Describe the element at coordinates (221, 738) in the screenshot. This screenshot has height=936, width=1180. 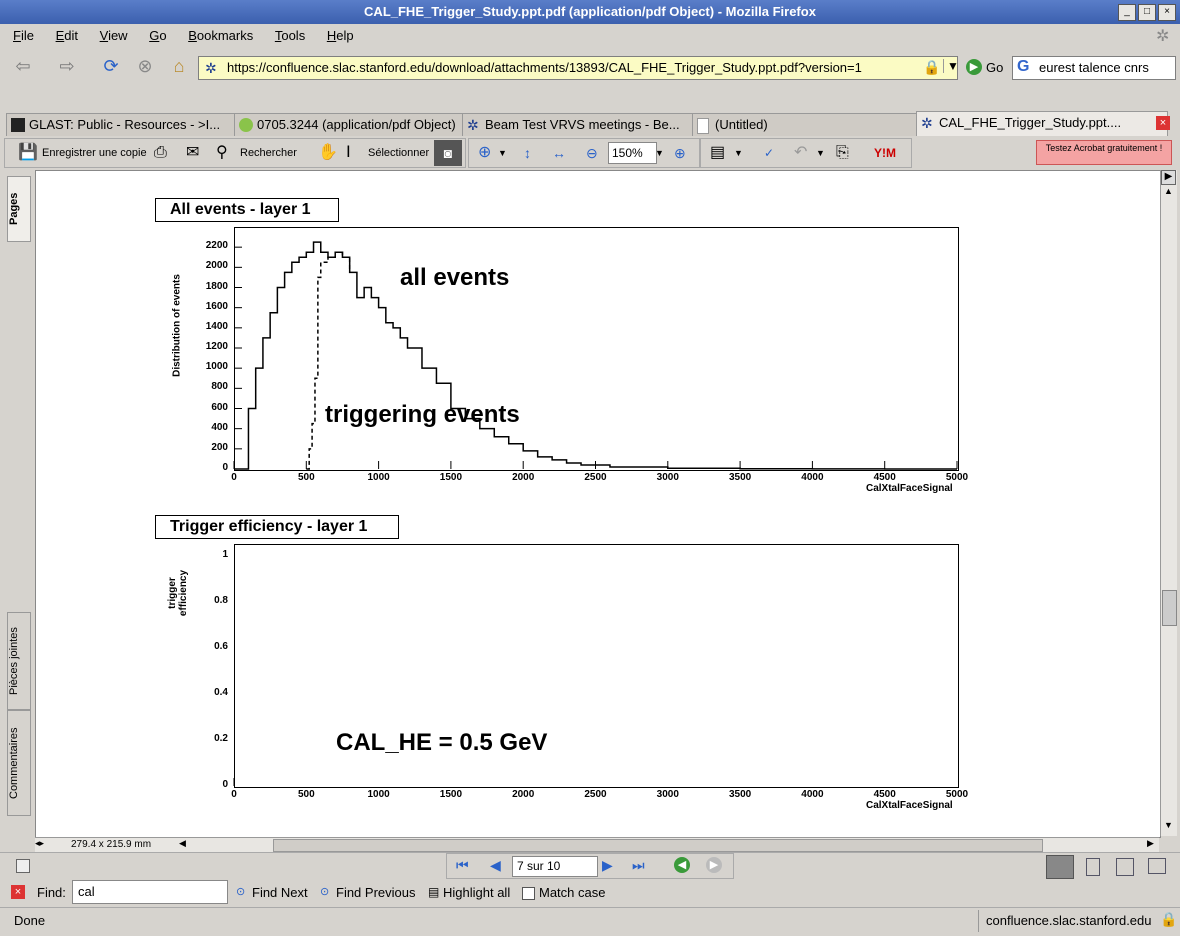
I see `bottom-y-tick-label: 0.2` at that location.